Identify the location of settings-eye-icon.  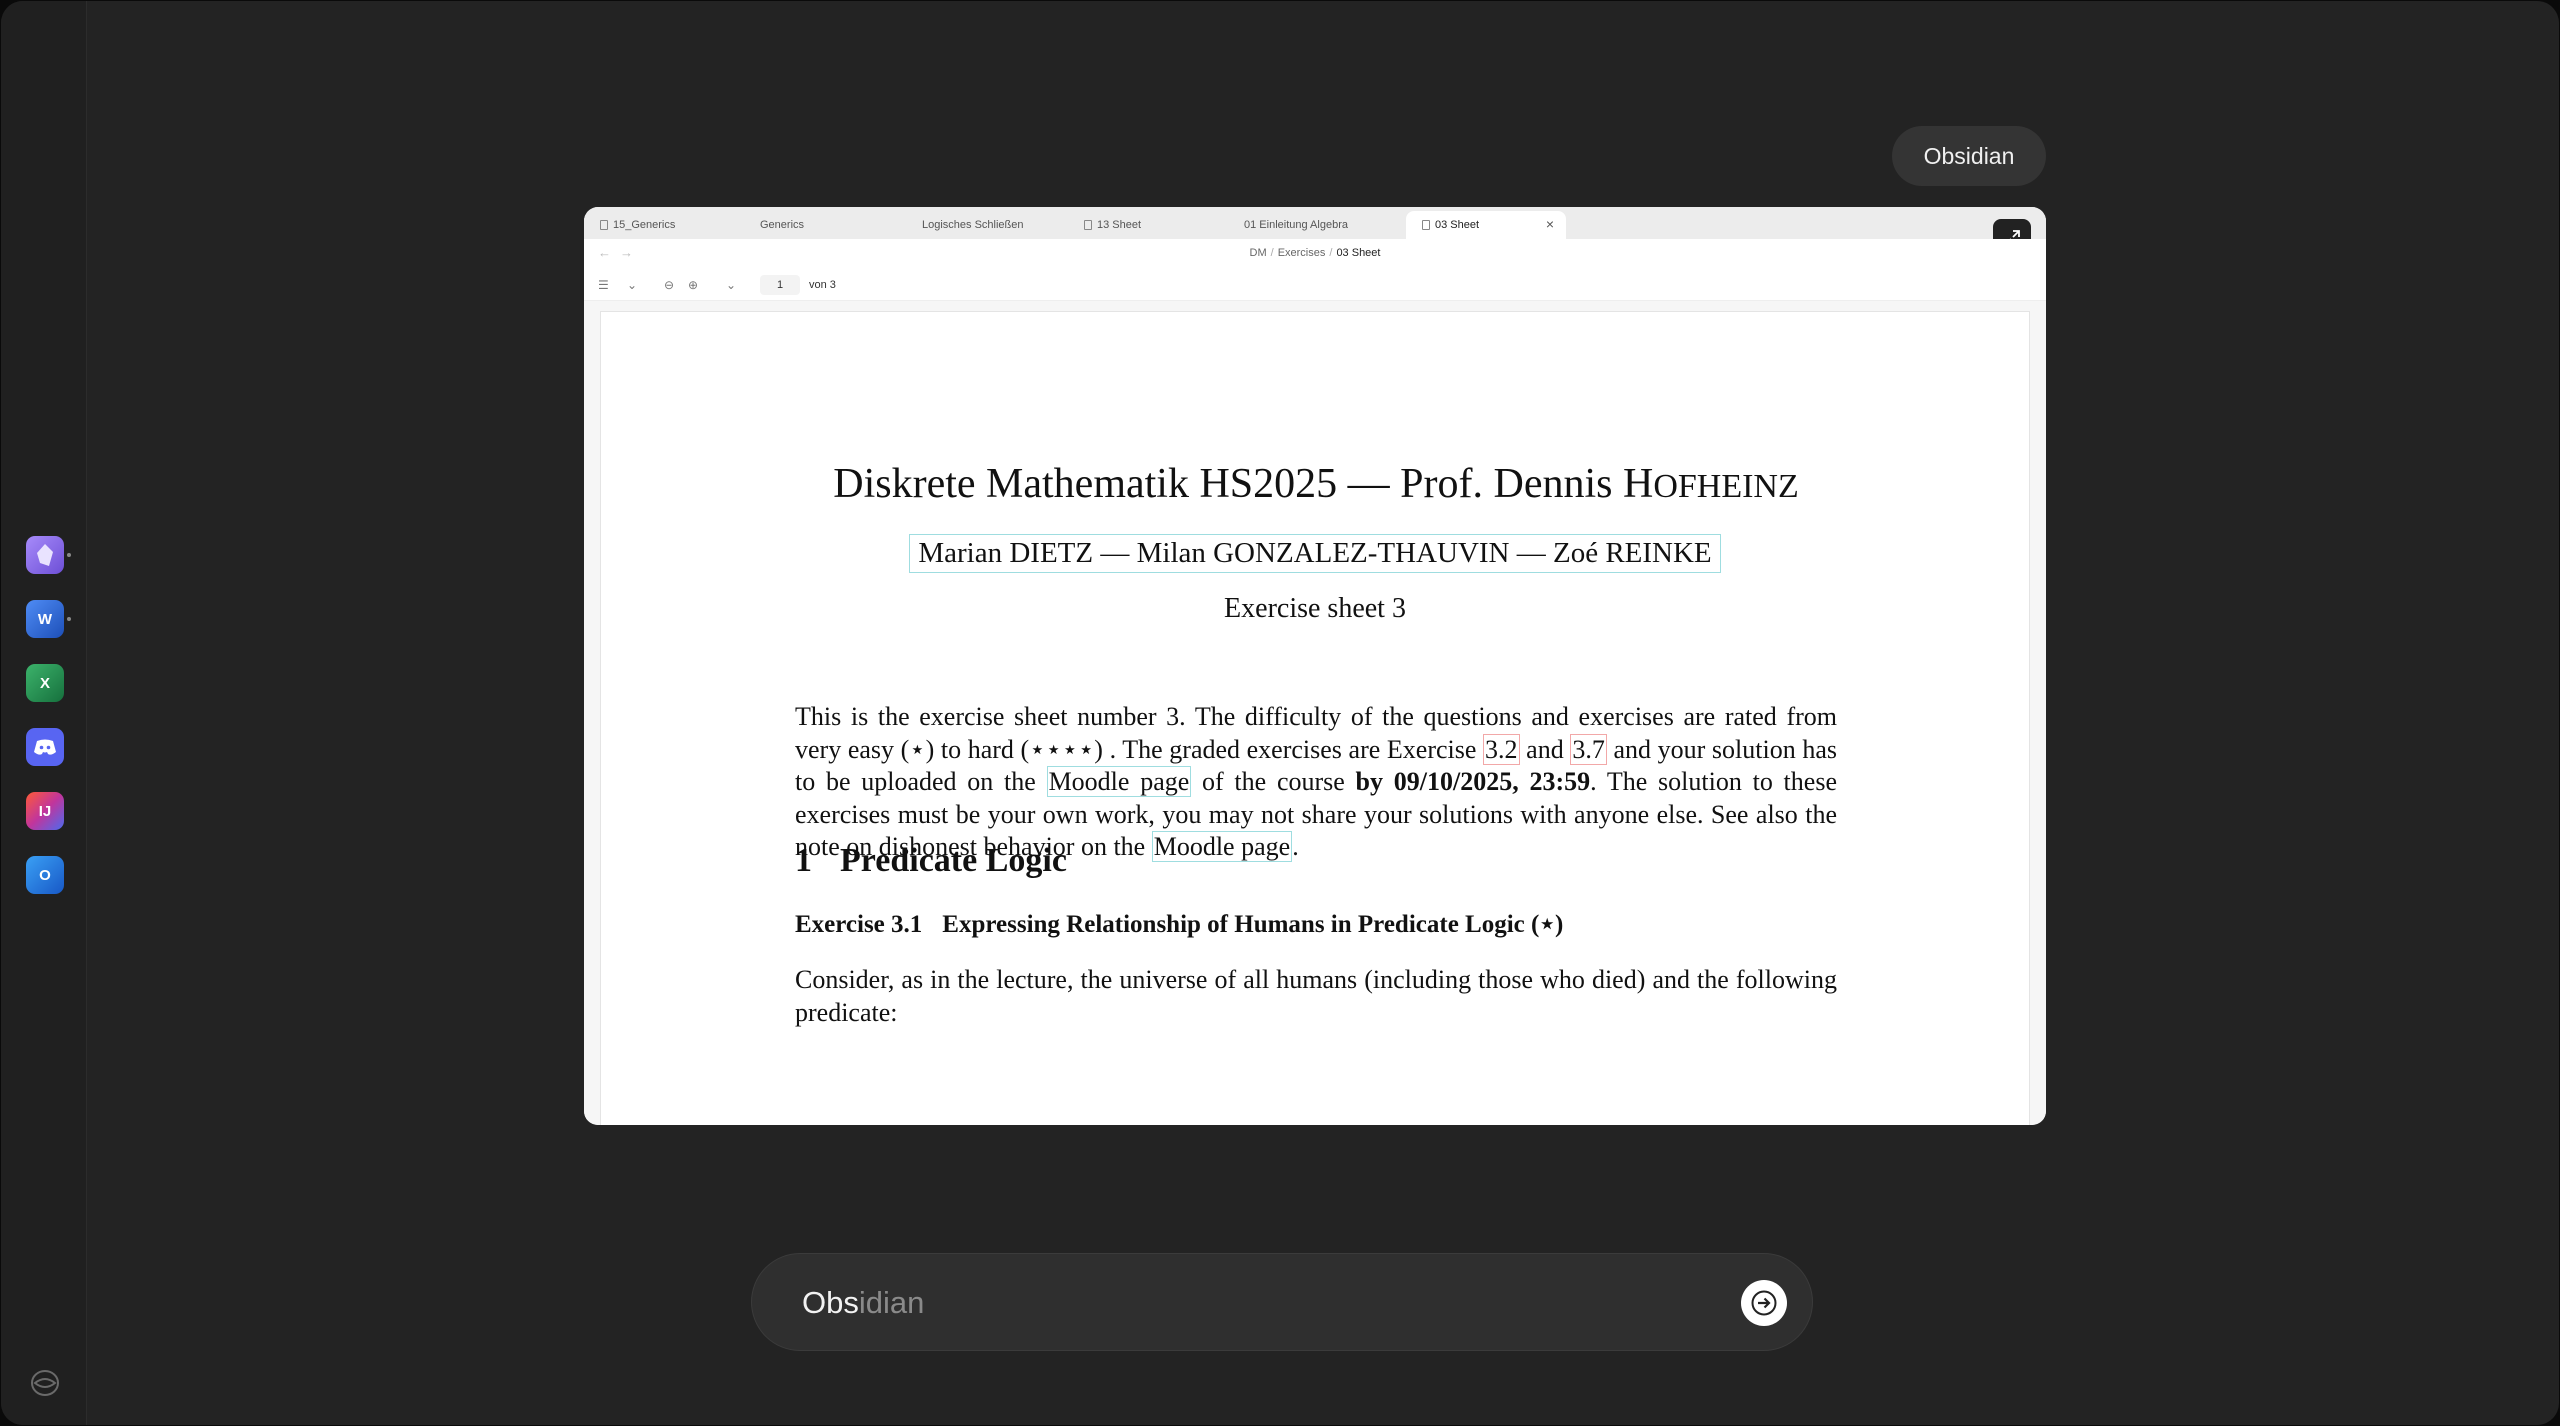
(45, 1383).